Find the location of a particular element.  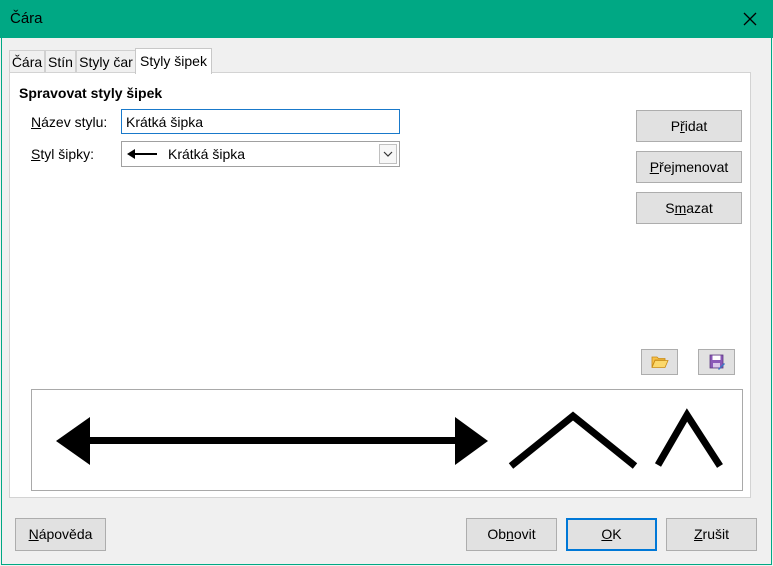

tab-label: Čára is located at coordinates (27, 62).